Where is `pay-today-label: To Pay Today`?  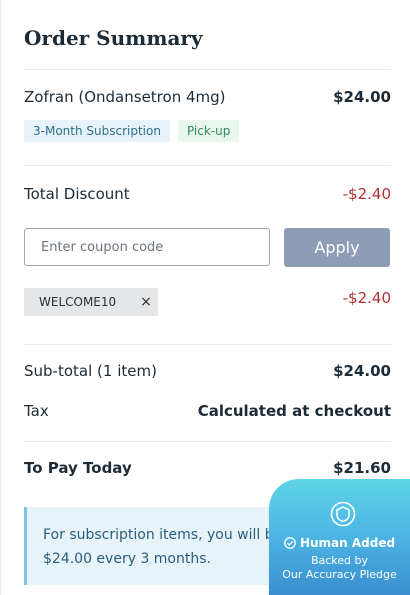 pay-today-label: To Pay Today is located at coordinates (78, 468).